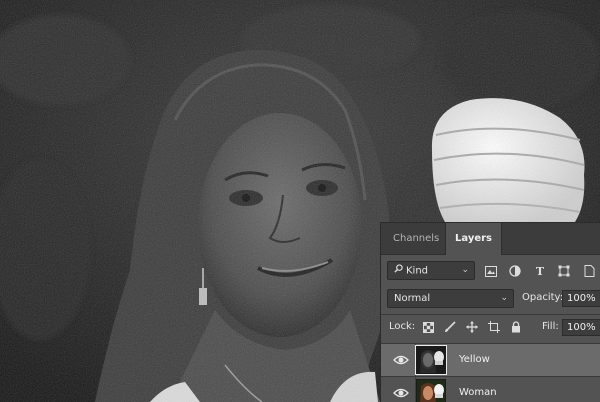 This screenshot has width=600, height=402. Describe the element at coordinates (428, 327) in the screenshot. I see `lock-transparent-icon` at that location.